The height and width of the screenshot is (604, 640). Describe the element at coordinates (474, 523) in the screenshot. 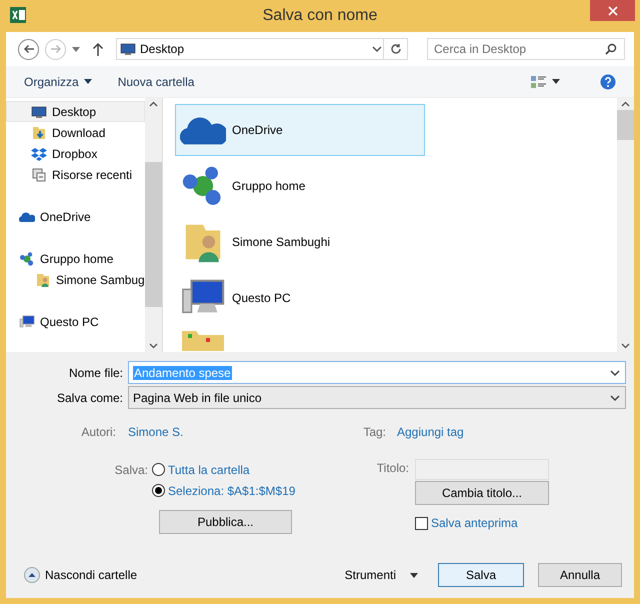

I see `checkbox-label: Salva anteprima` at that location.